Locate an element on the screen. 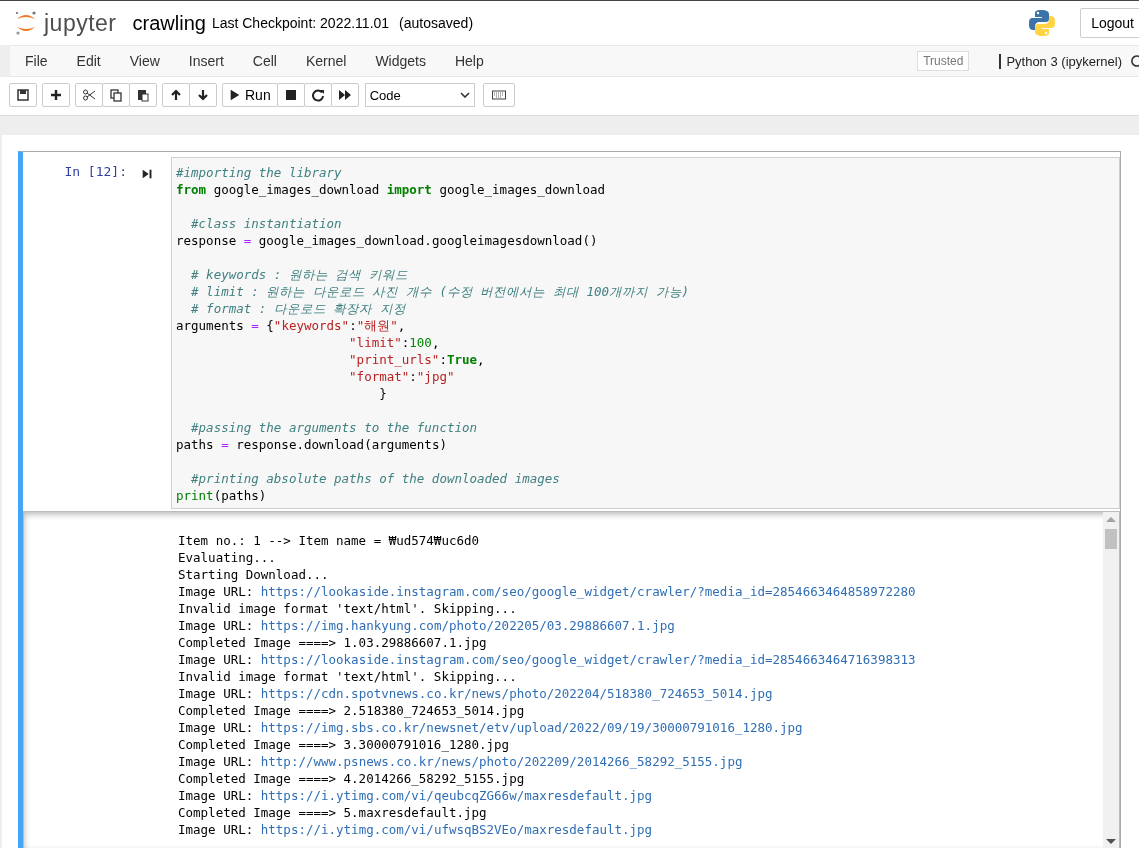 The width and height of the screenshot is (1139, 848). code-line: "format":"jpg" is located at coordinates (402, 376).